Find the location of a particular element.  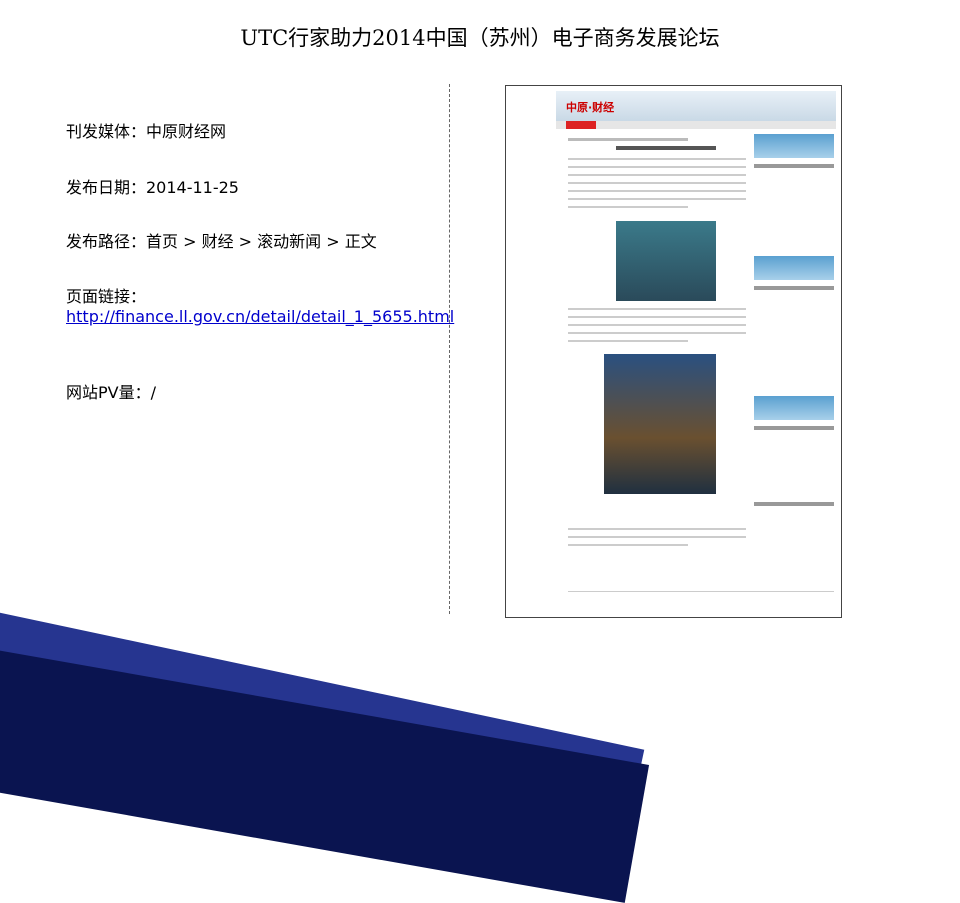

link-label: 页面链接： is located at coordinates (106, 296).